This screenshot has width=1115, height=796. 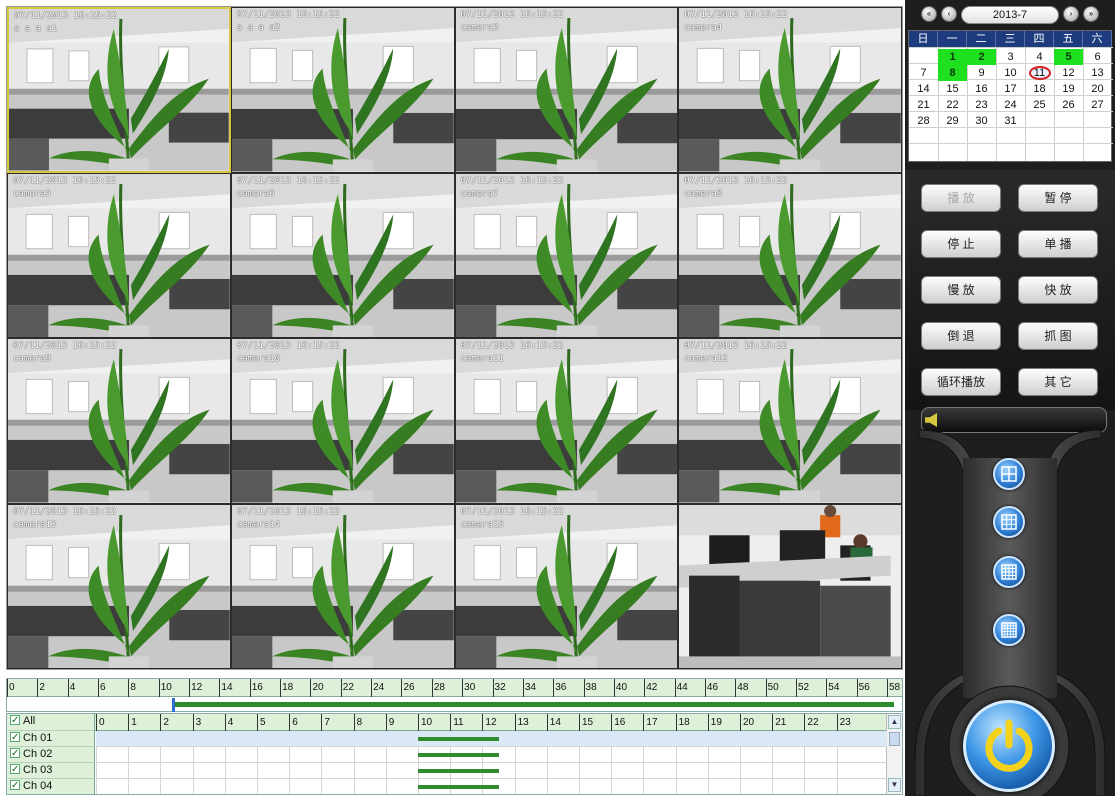 What do you see at coordinates (1091, 14) in the screenshot?
I see `next-year-button: »` at bounding box center [1091, 14].